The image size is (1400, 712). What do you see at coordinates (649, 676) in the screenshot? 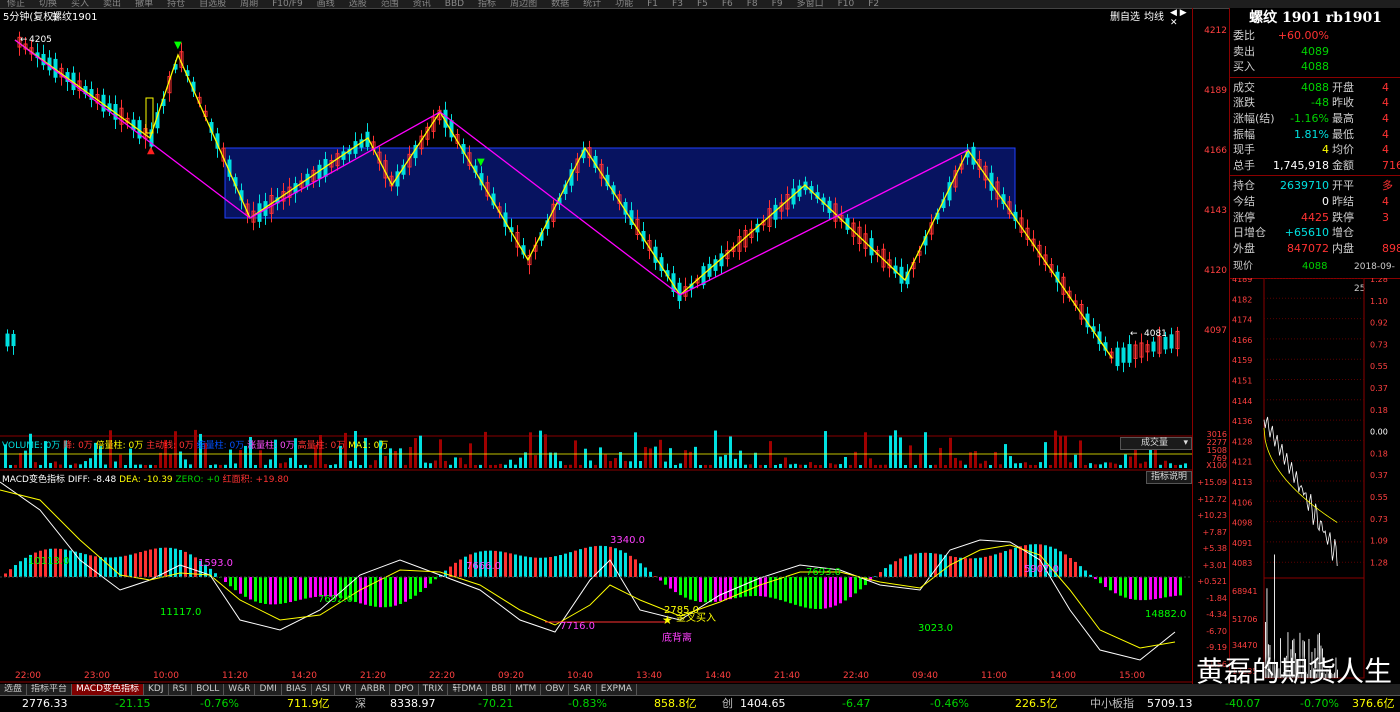
I see `time-tick: 13:40` at bounding box center [649, 676].